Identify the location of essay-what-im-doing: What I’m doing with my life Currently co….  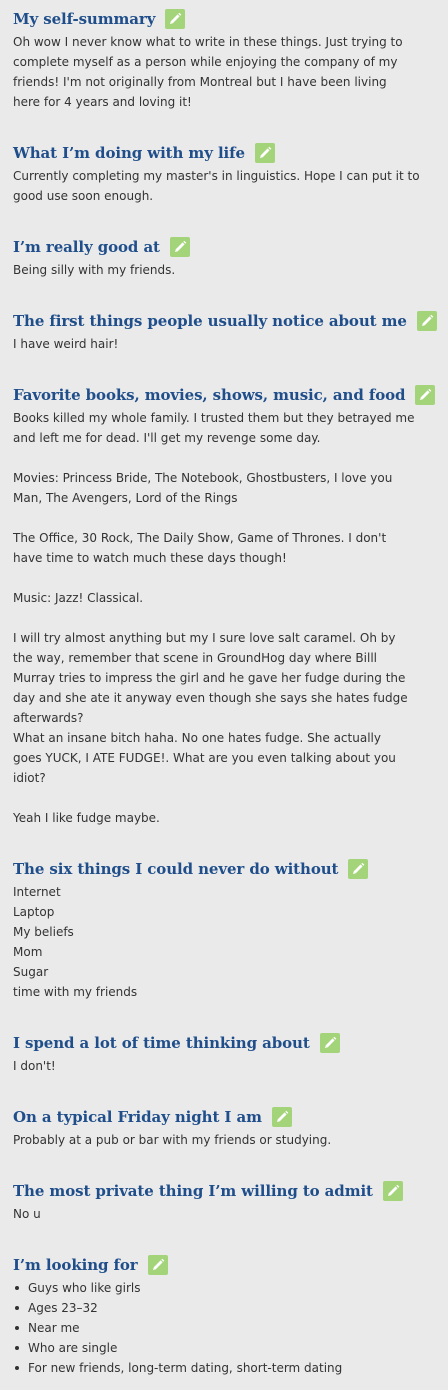
(227, 174).